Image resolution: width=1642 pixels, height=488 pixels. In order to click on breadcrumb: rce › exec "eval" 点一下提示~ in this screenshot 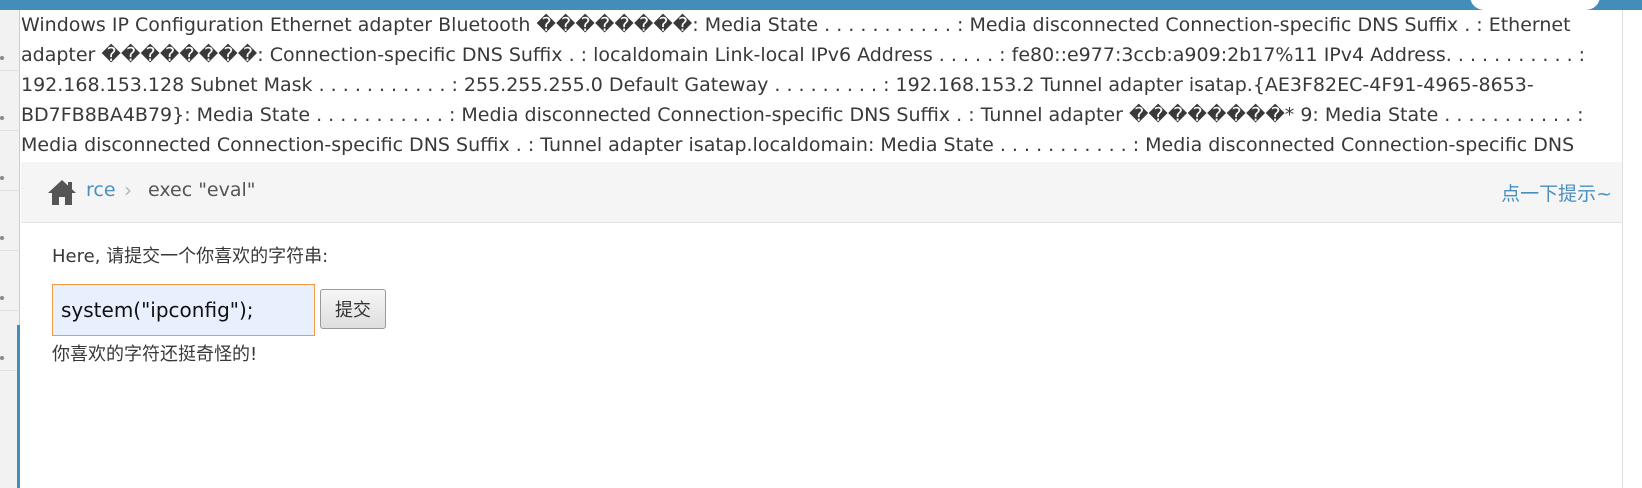, I will do `click(821, 192)`.